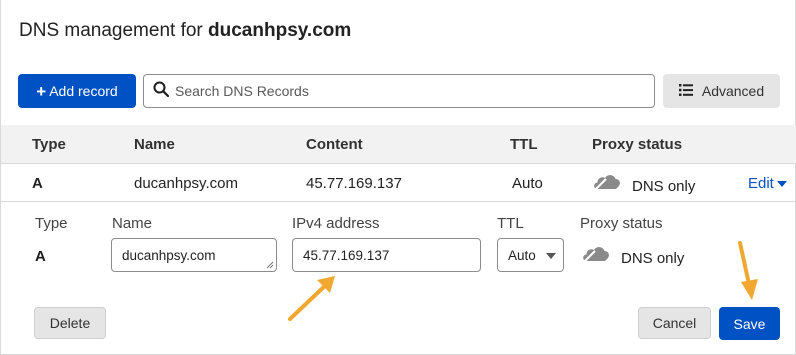 The image size is (796, 355). What do you see at coordinates (637, 144) in the screenshot?
I see `column-header-proxy-status: Proxy status` at bounding box center [637, 144].